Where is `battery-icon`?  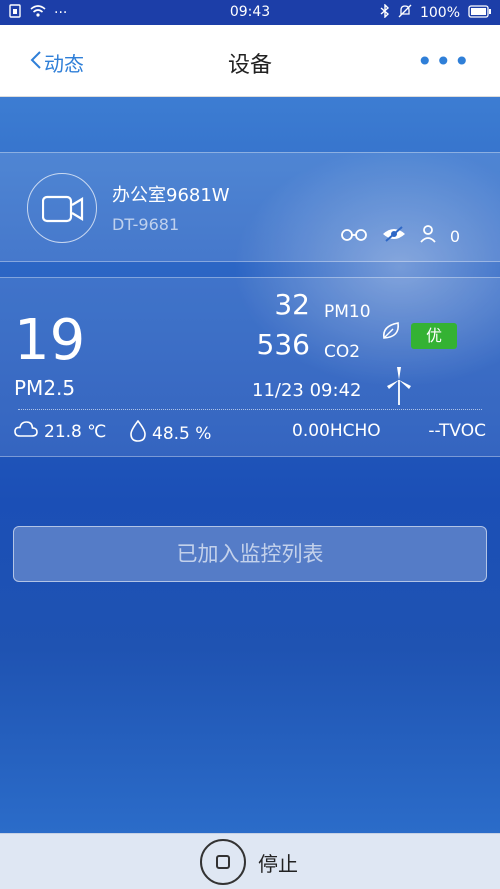
battery-icon is located at coordinates (480, 13).